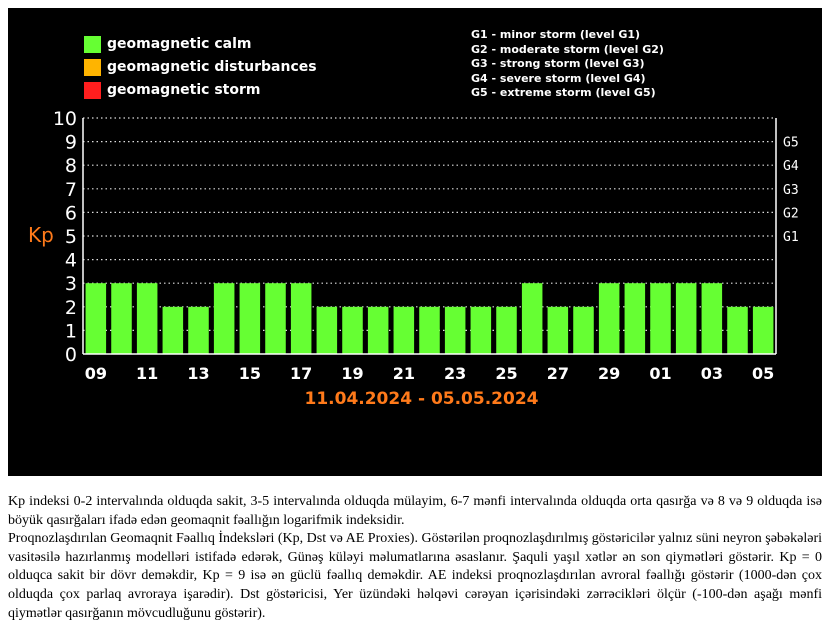 The width and height of the screenshot is (829, 630). Describe the element at coordinates (198, 373) in the screenshot. I see `x-tick-label: 13` at that location.